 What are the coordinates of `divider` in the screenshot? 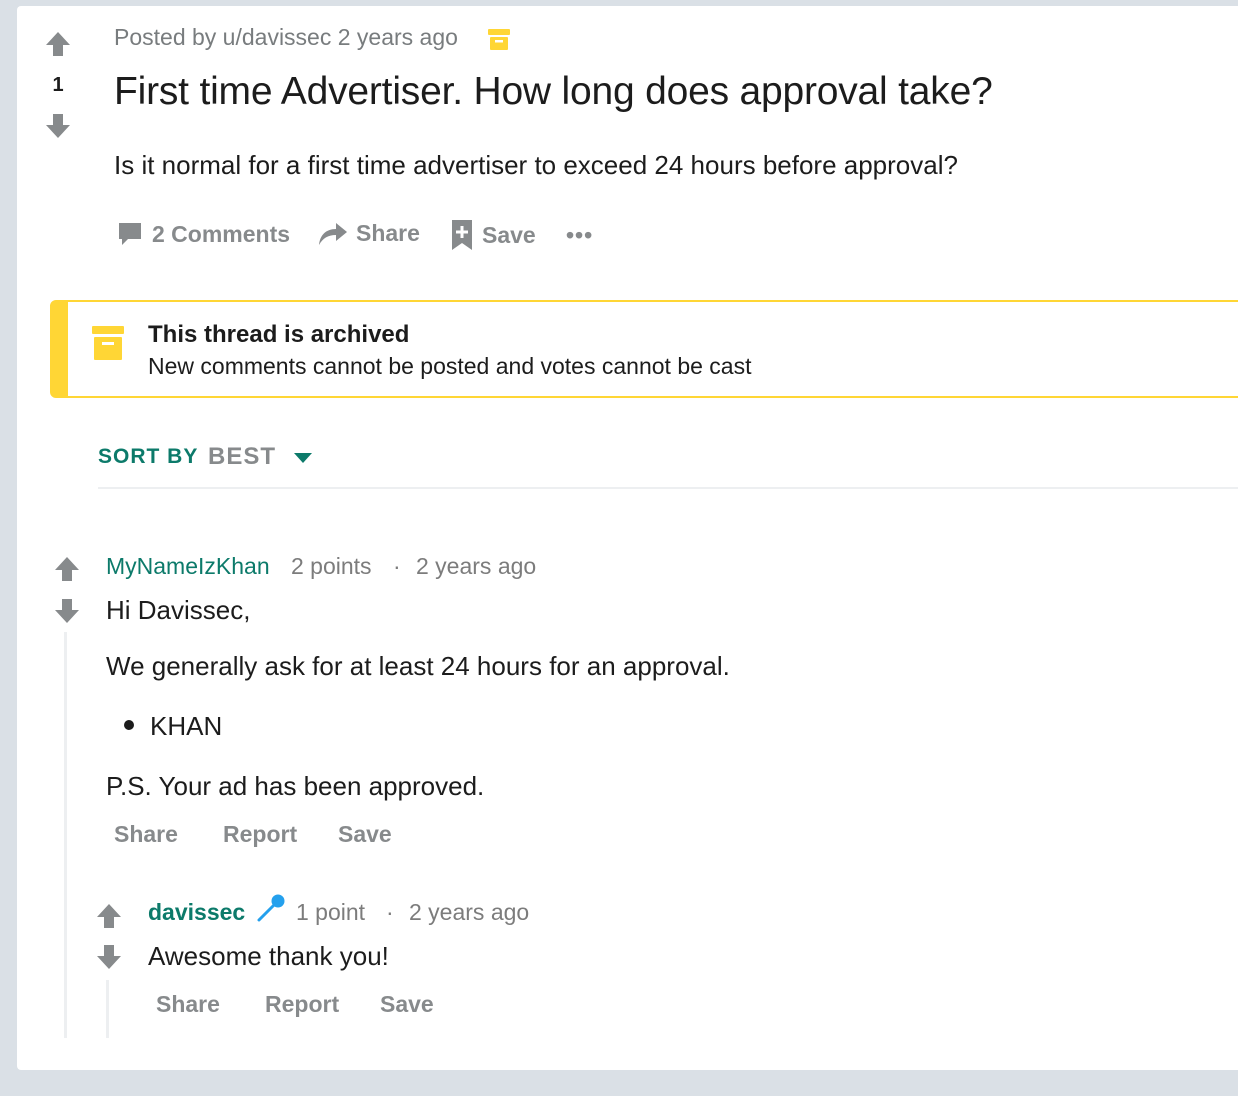 It's located at (668, 488).